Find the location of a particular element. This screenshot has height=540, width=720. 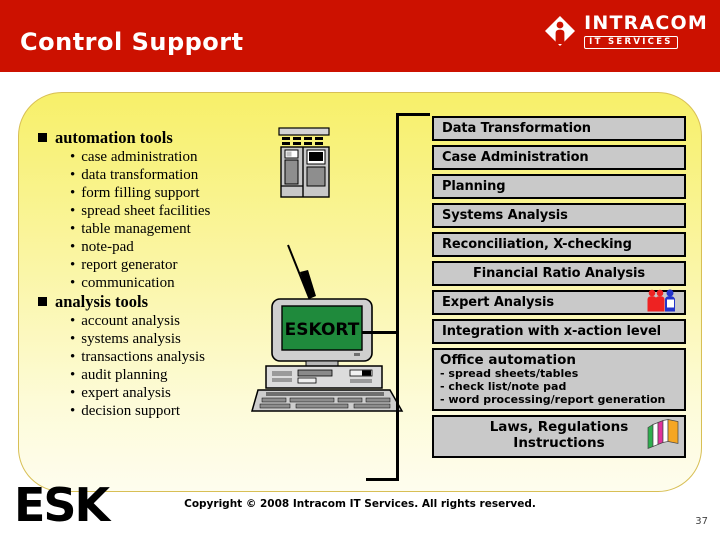

list-item-label: audit planning is located at coordinates (124, 375).